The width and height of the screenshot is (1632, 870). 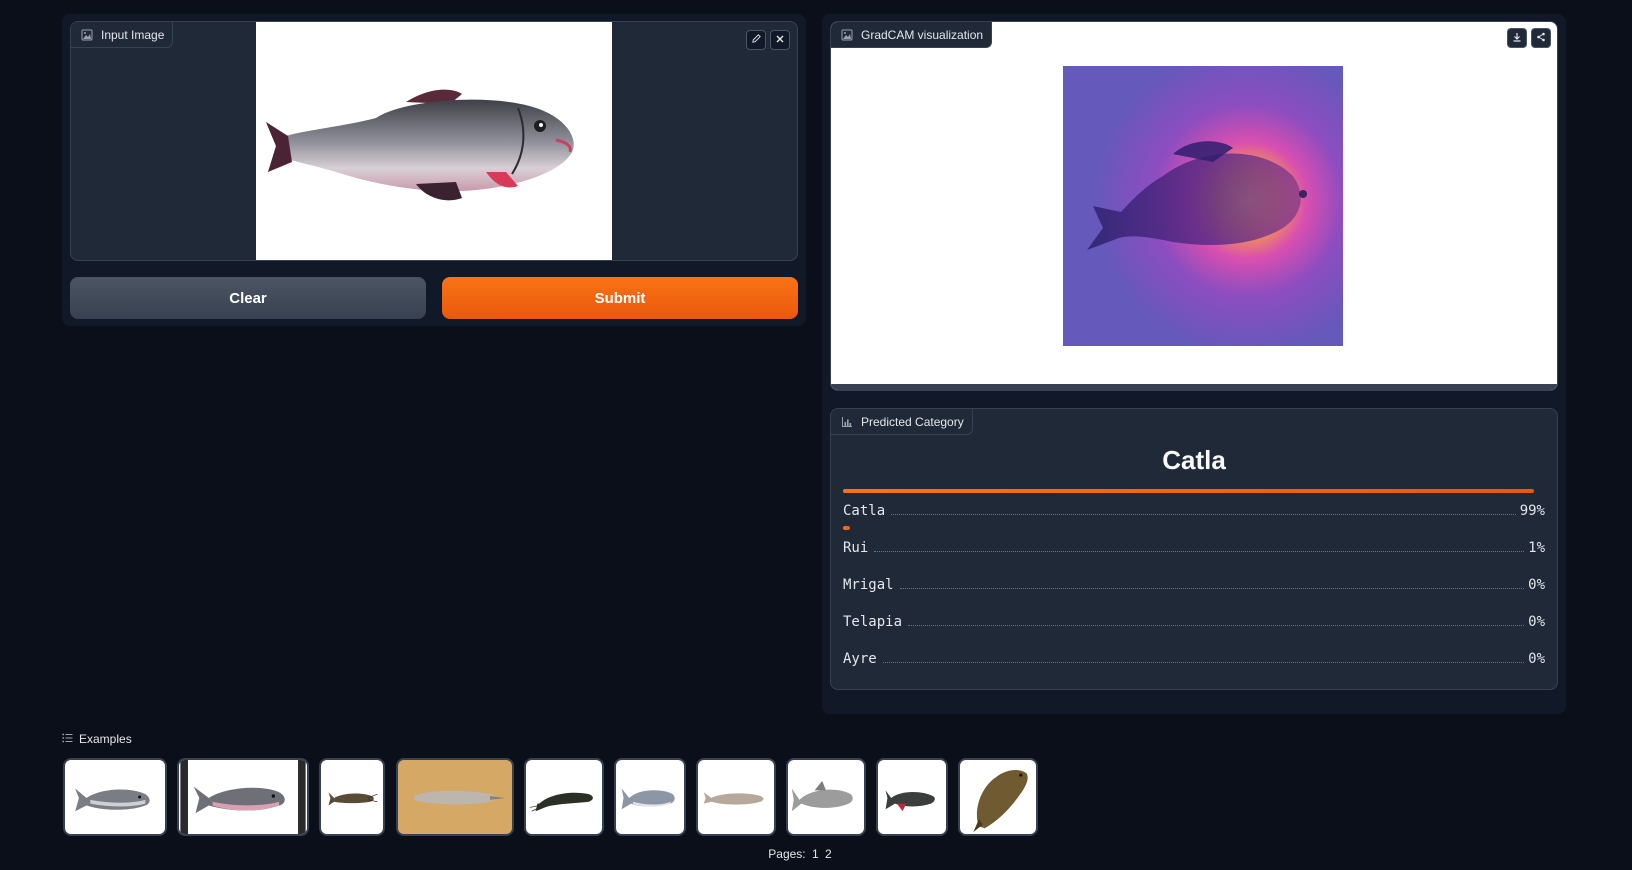 What do you see at coordinates (1194, 621) in the screenshot?
I see `confidence-row: Telapia 0%` at bounding box center [1194, 621].